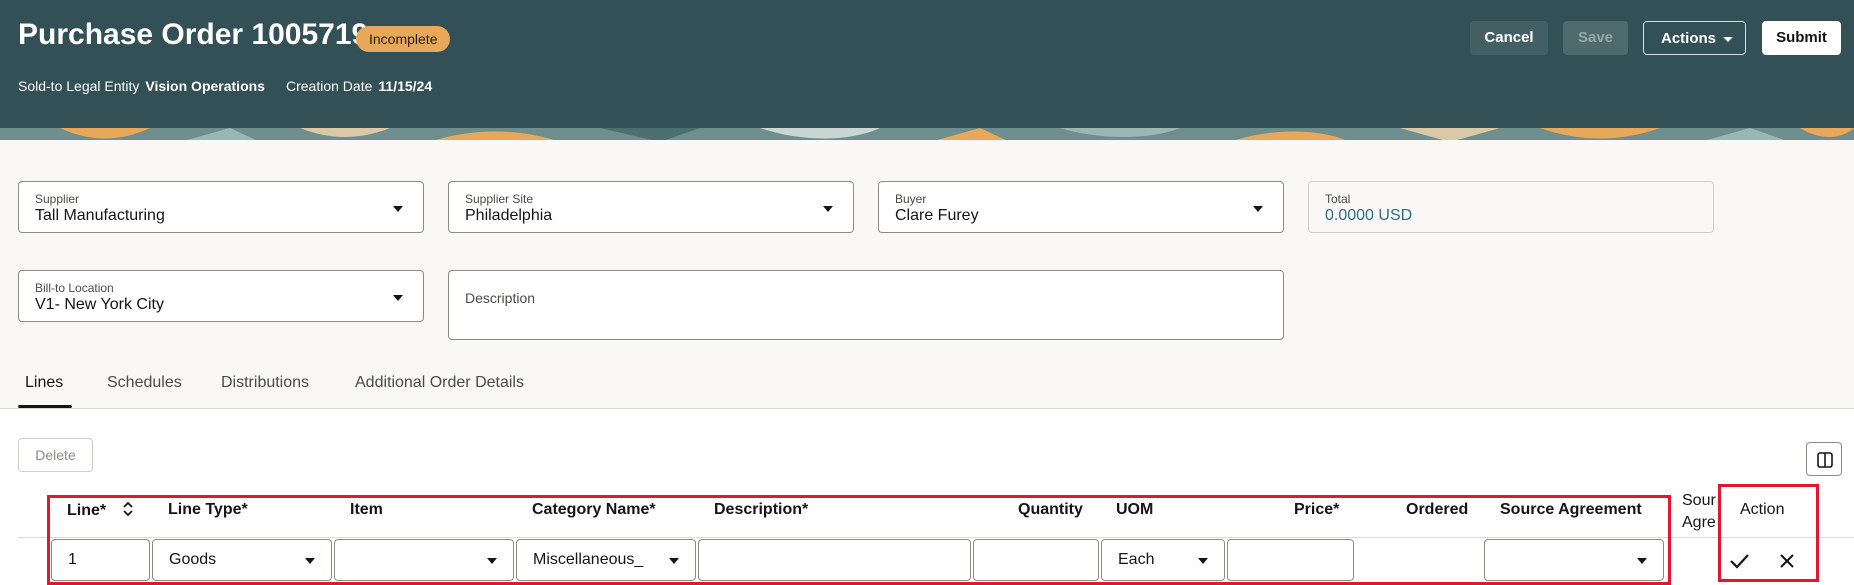 The height and width of the screenshot is (585, 1854). Describe the element at coordinates (927, 134) in the screenshot. I see `header-decorative-banner` at that location.